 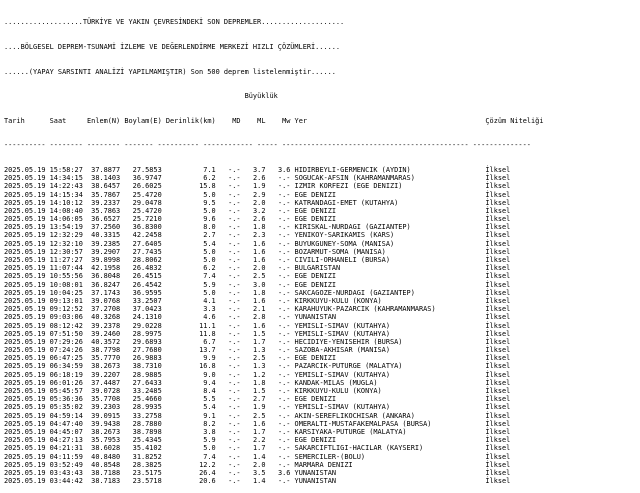 What do you see at coordinates (66, 448) in the screenshot?
I see `cell-time: 04:21:31` at bounding box center [66, 448].